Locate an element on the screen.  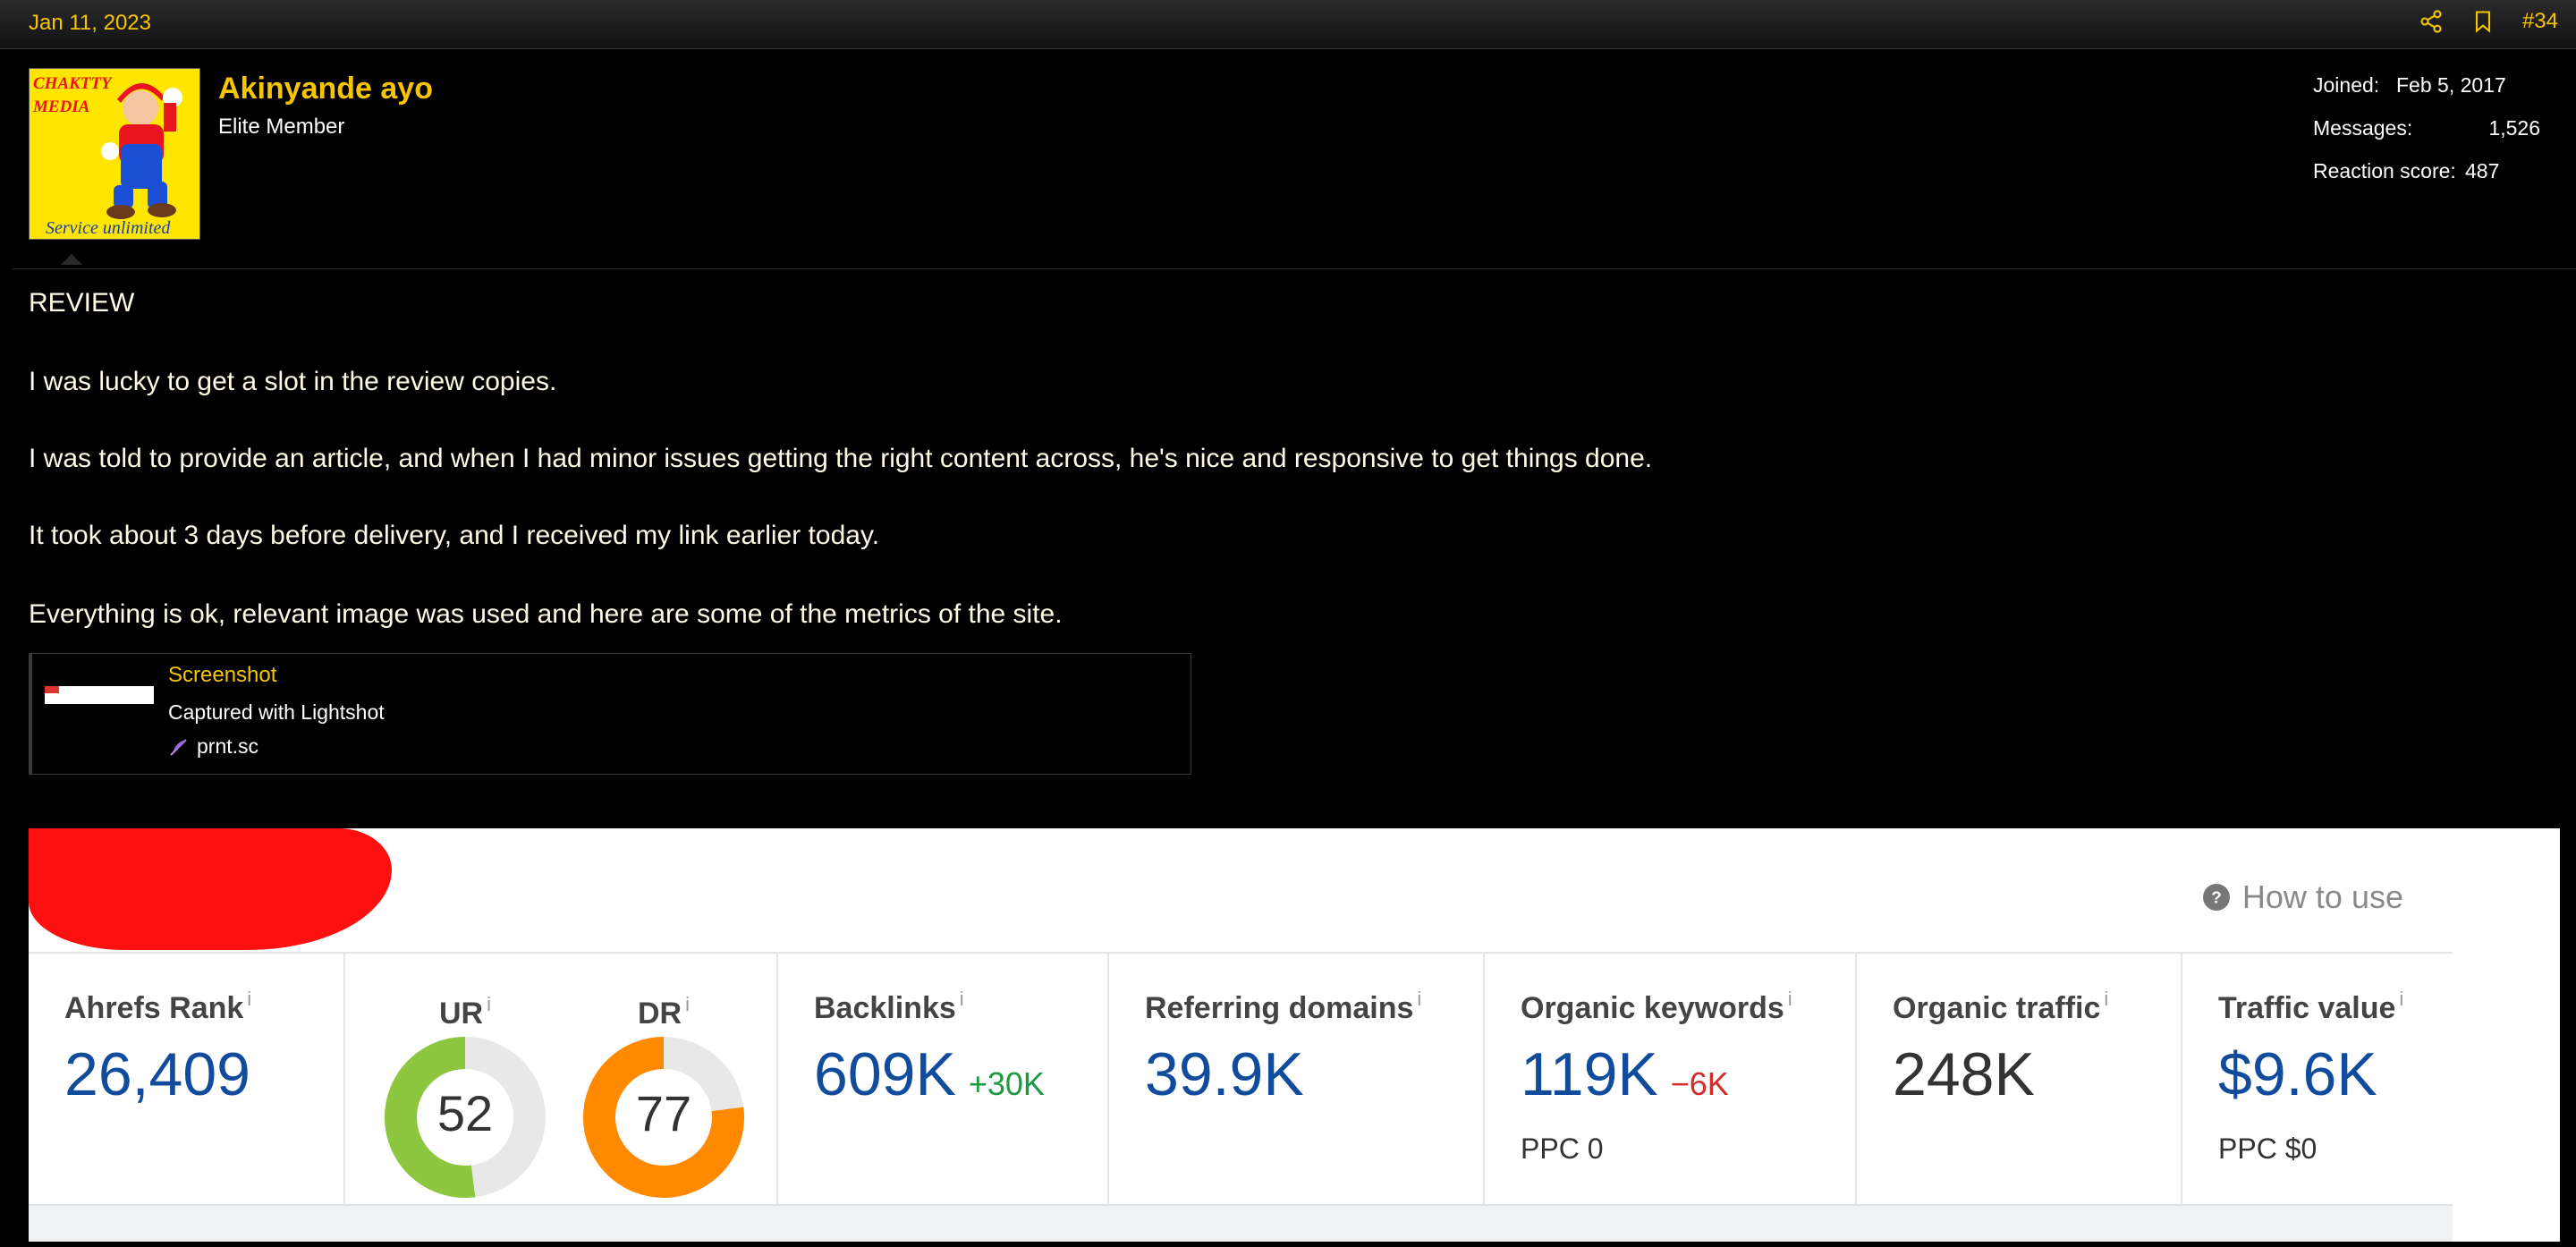
post-number-link: #34 is located at coordinates (2540, 21).